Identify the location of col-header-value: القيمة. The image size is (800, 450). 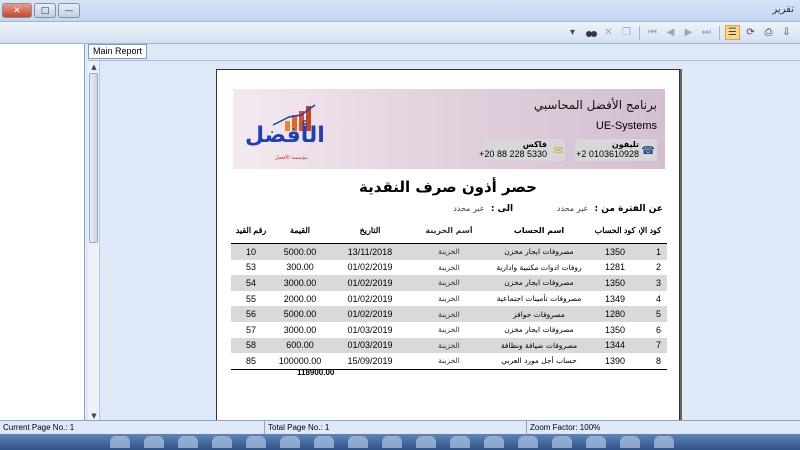
(300, 230).